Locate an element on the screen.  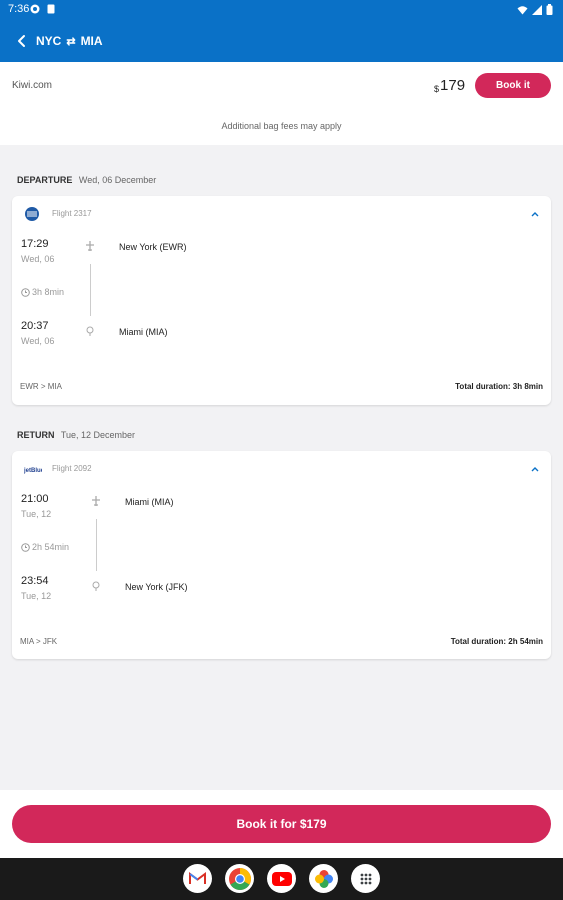
departure-day: Wed, 06 is located at coordinates (38, 259).